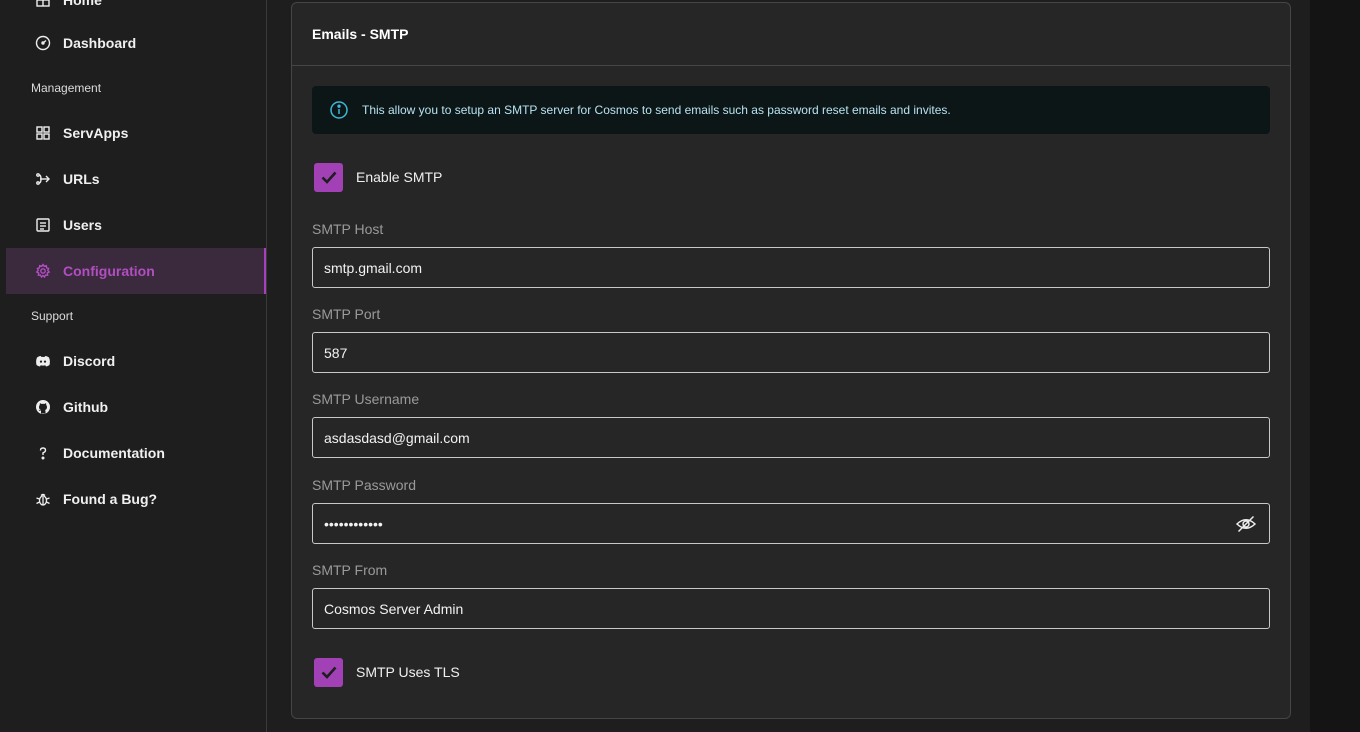 Image resolution: width=1360 pixels, height=732 pixels. What do you see at coordinates (136, 225) in the screenshot?
I see `sidebar-item-users: Users` at bounding box center [136, 225].